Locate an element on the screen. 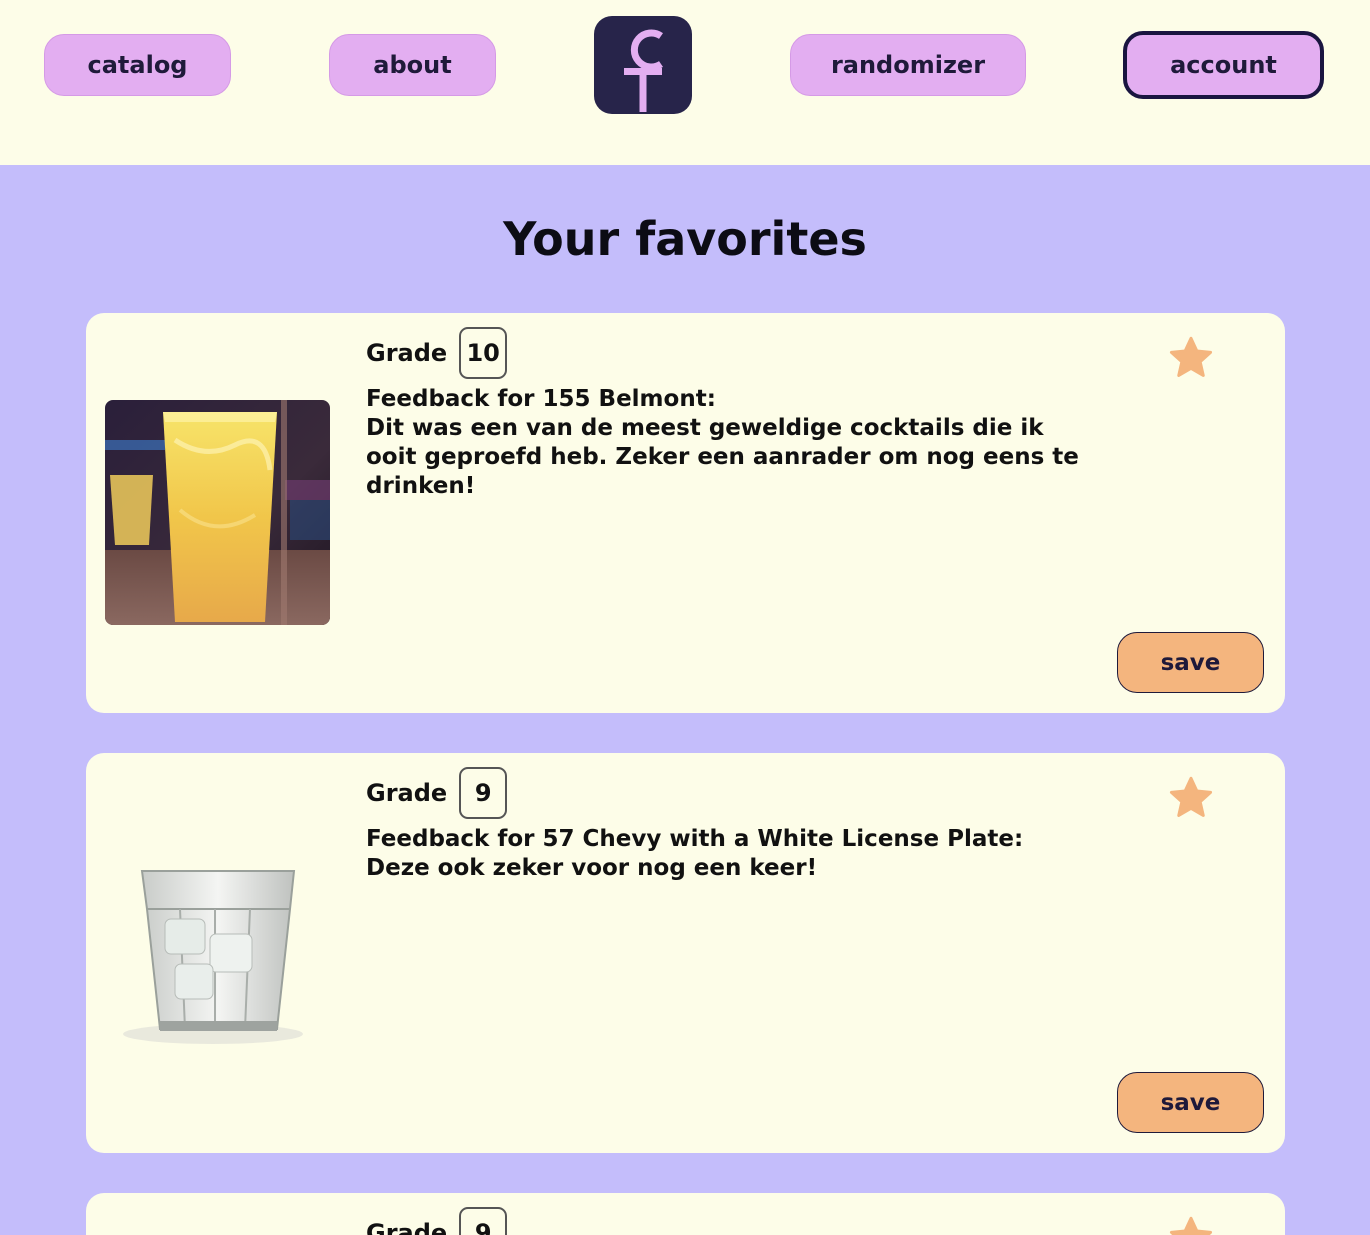 Image resolution: width=1370 pixels, height=1235 pixels. favorite-card: Grade 9 is located at coordinates (685, 1214).